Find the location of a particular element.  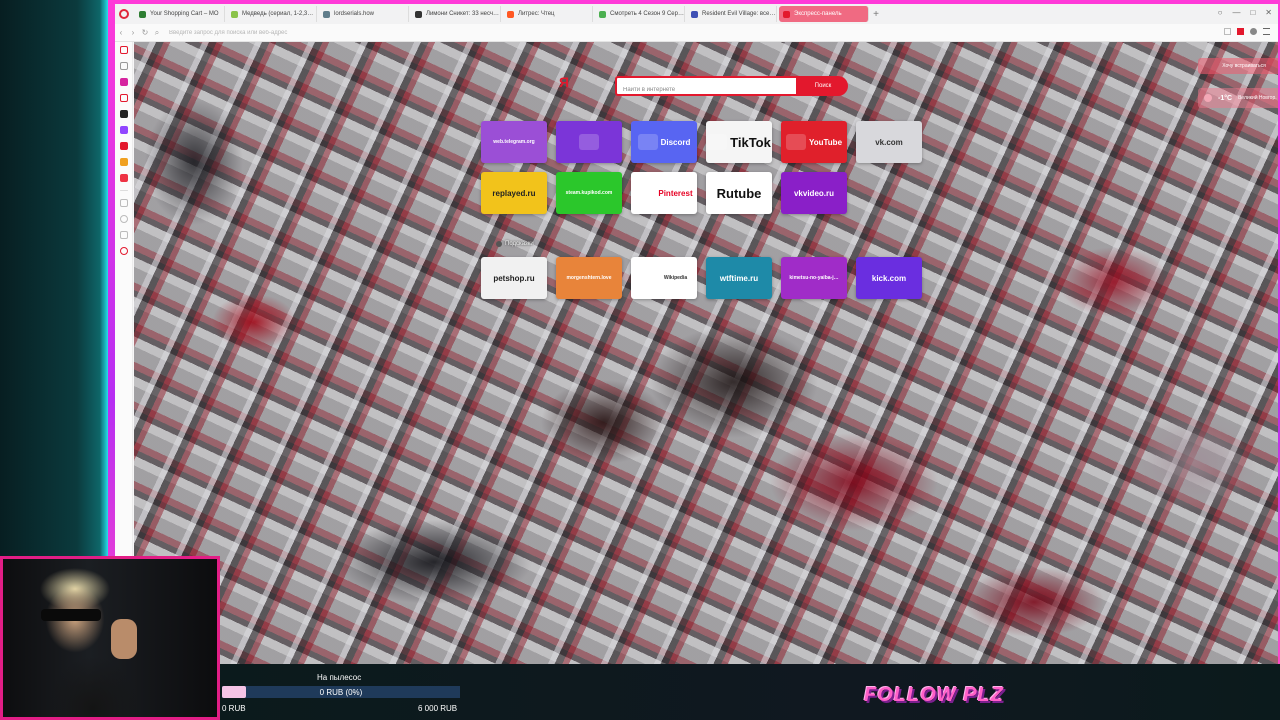

tile-twitch-icon is located at coordinates (589, 142).